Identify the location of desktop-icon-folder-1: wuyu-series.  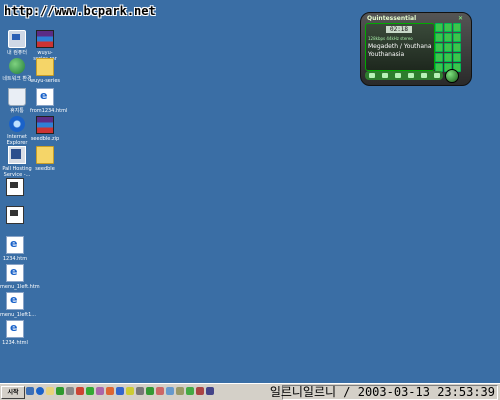
(45, 71).